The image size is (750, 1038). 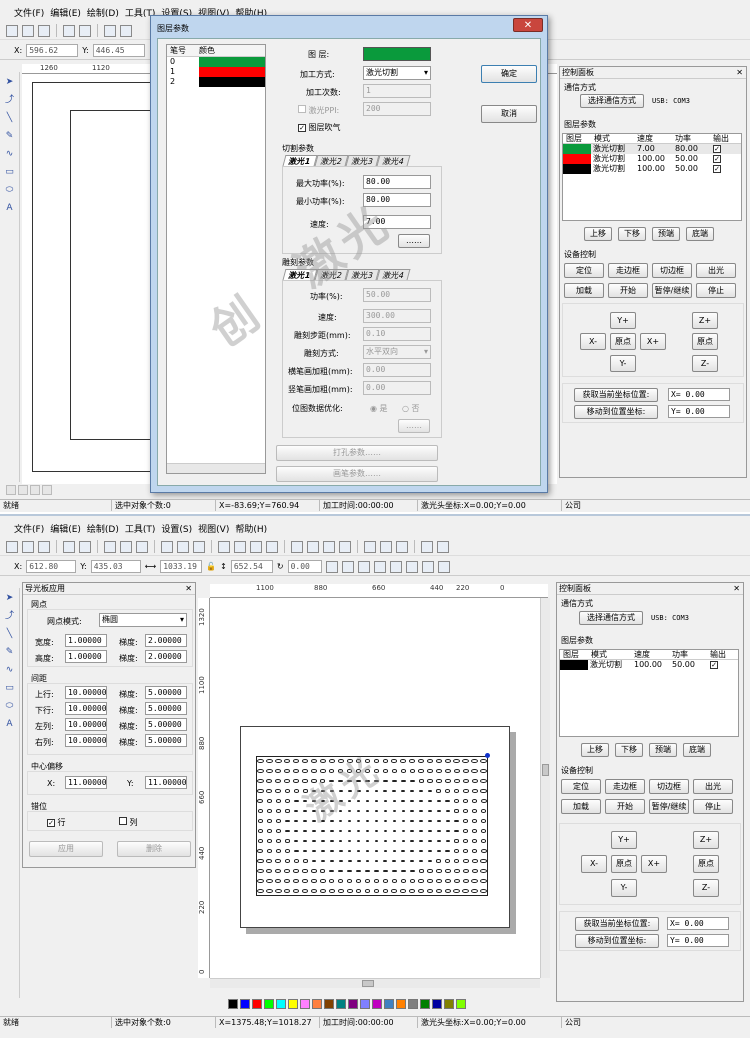 I want to click on canvas-vscrollbar, so click(x=545, y=788).